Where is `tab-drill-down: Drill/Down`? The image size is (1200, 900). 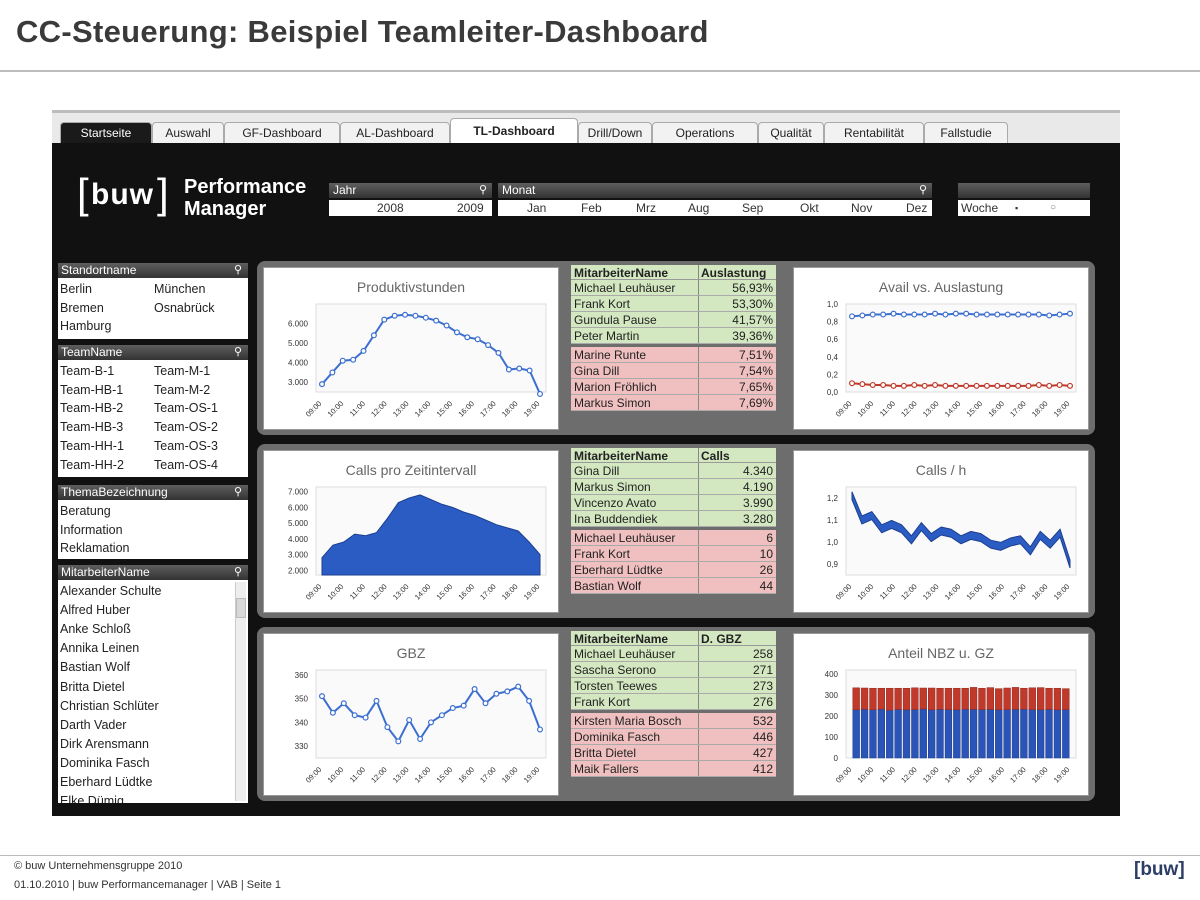
tab-drill-down: Drill/Down is located at coordinates (615, 132).